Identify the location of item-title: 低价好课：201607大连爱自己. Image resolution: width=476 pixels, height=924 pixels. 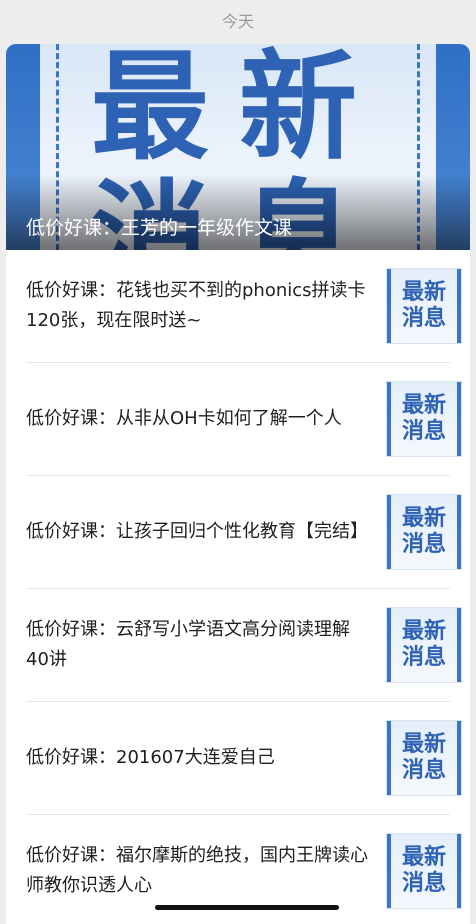
(150, 757).